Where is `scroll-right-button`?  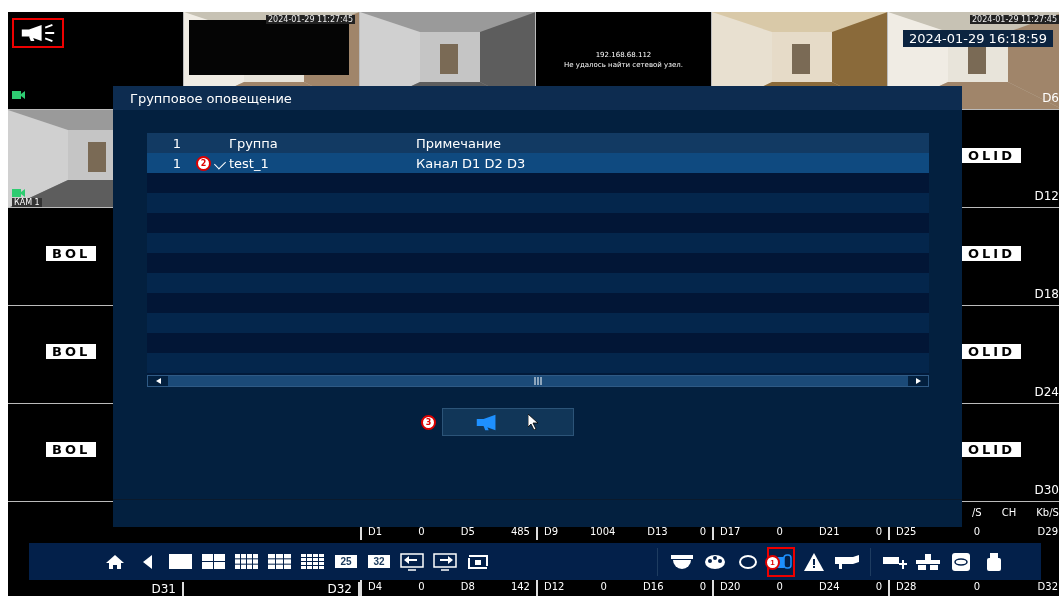 scroll-right-button is located at coordinates (918, 381).